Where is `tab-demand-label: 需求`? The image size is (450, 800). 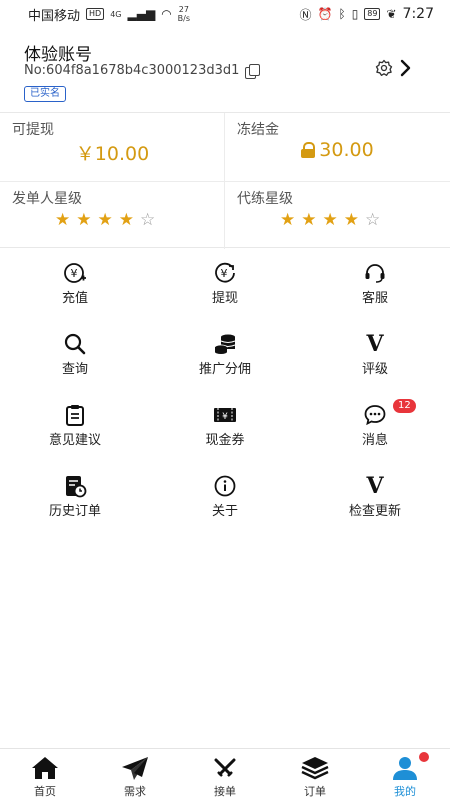 tab-demand-label: 需求 is located at coordinates (135, 791).